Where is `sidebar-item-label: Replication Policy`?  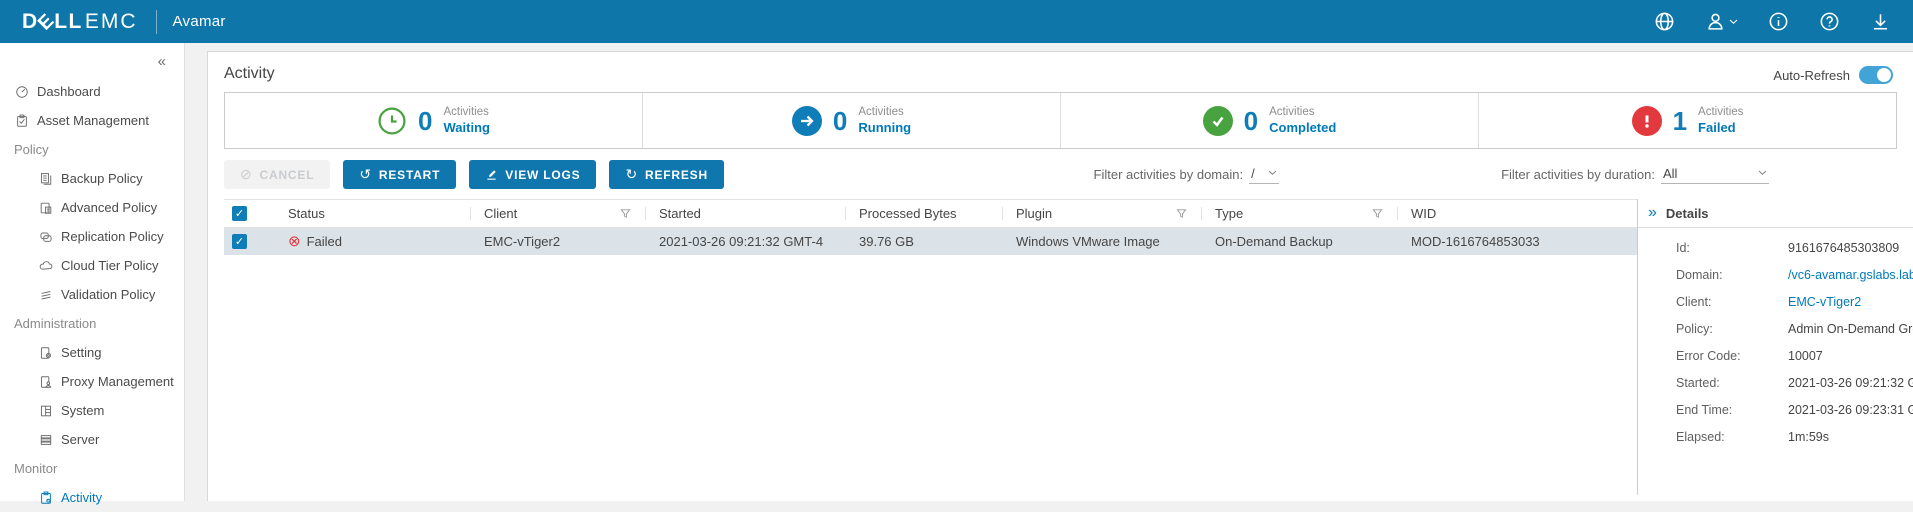
sidebar-item-label: Replication Policy is located at coordinates (112, 236).